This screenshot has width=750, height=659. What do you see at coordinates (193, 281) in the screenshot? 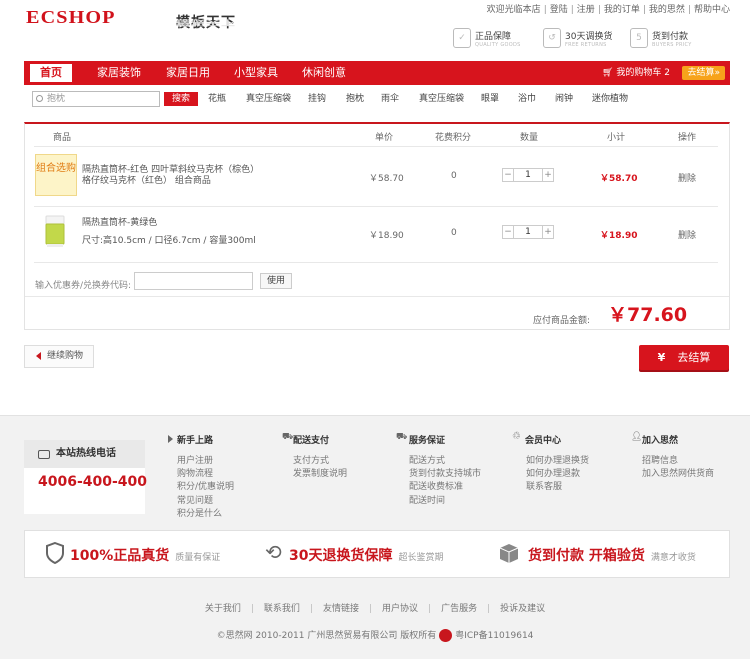
I see `coupon-input` at bounding box center [193, 281].